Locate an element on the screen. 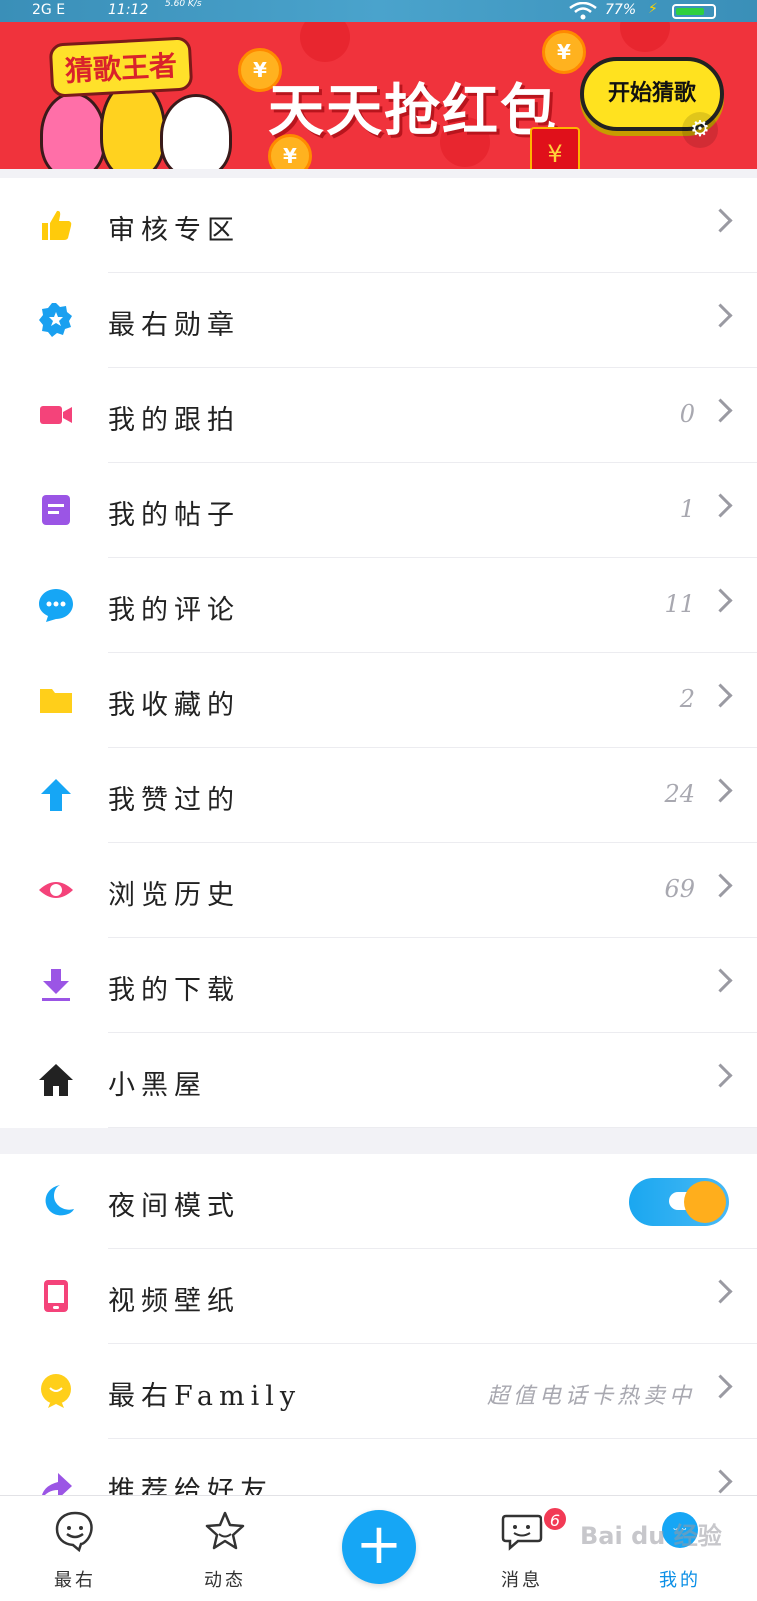 This screenshot has width=757, height=1601. menu-item-label: 小黑屋 is located at coordinates (157, 1085).